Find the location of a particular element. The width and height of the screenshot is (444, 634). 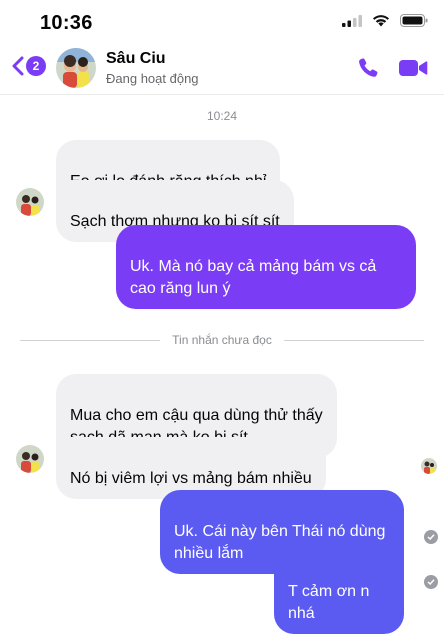

read-receipt-avatar-image is located at coordinates (429, 466).